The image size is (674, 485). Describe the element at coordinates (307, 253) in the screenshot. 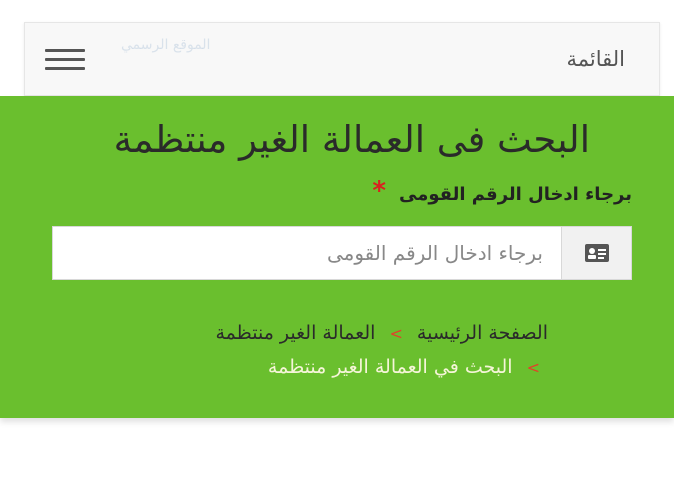

I see `national-id-input` at that location.